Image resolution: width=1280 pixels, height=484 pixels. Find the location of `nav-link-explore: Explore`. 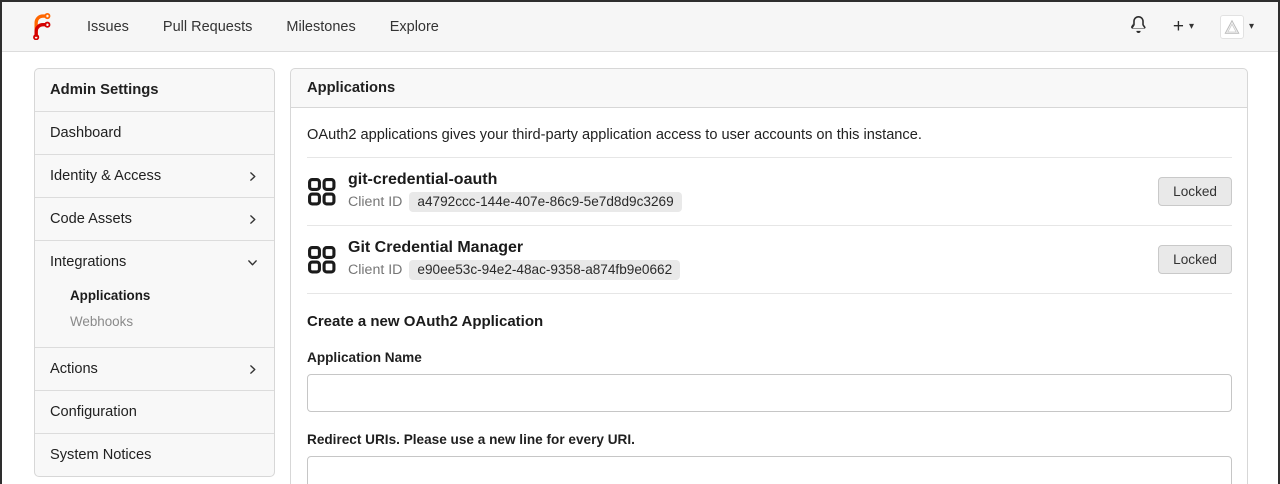

nav-link-explore: Explore is located at coordinates (414, 27).